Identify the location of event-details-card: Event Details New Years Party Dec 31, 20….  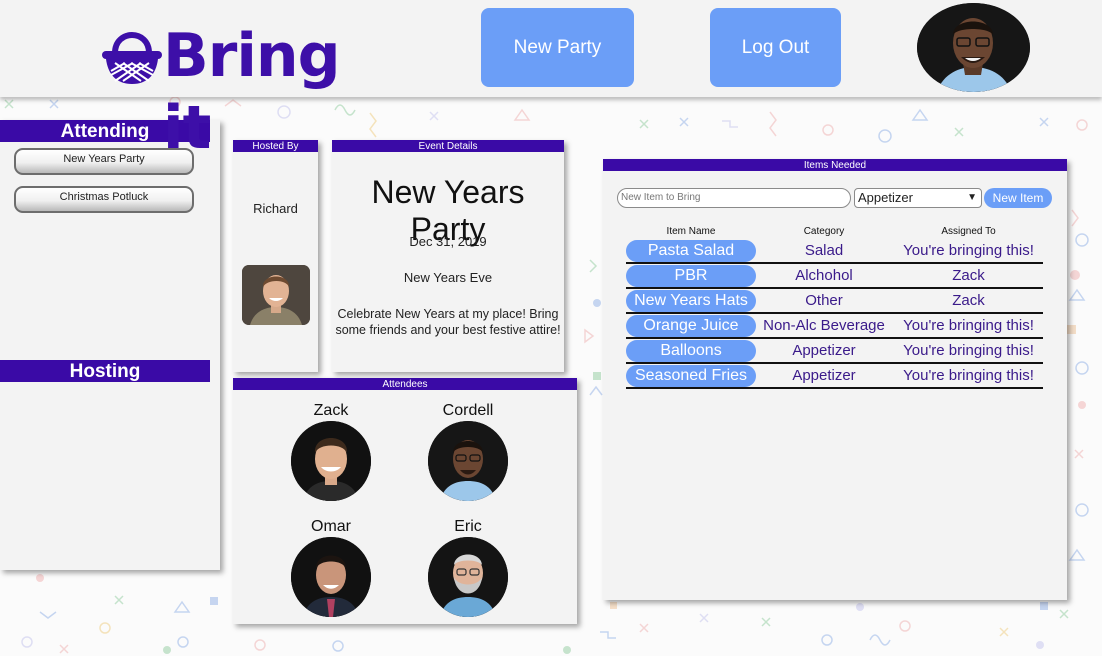
(448, 256).